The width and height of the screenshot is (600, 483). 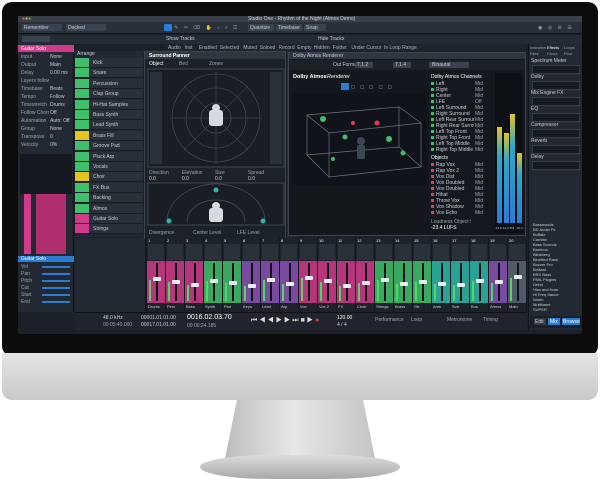 I want to click on inspector-sub-row: Pitch, so click(x=31, y=281).